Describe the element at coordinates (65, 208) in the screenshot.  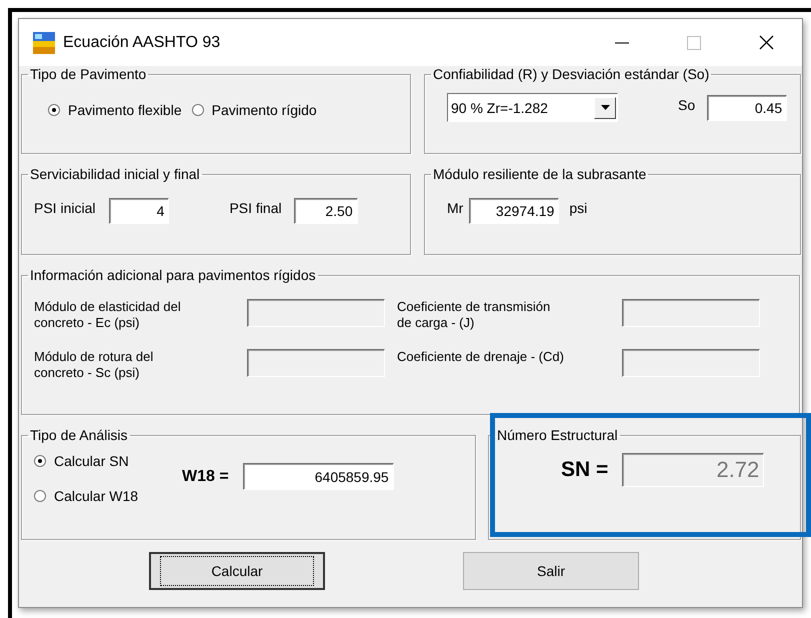
I see `field-label: PSI inicial` at that location.